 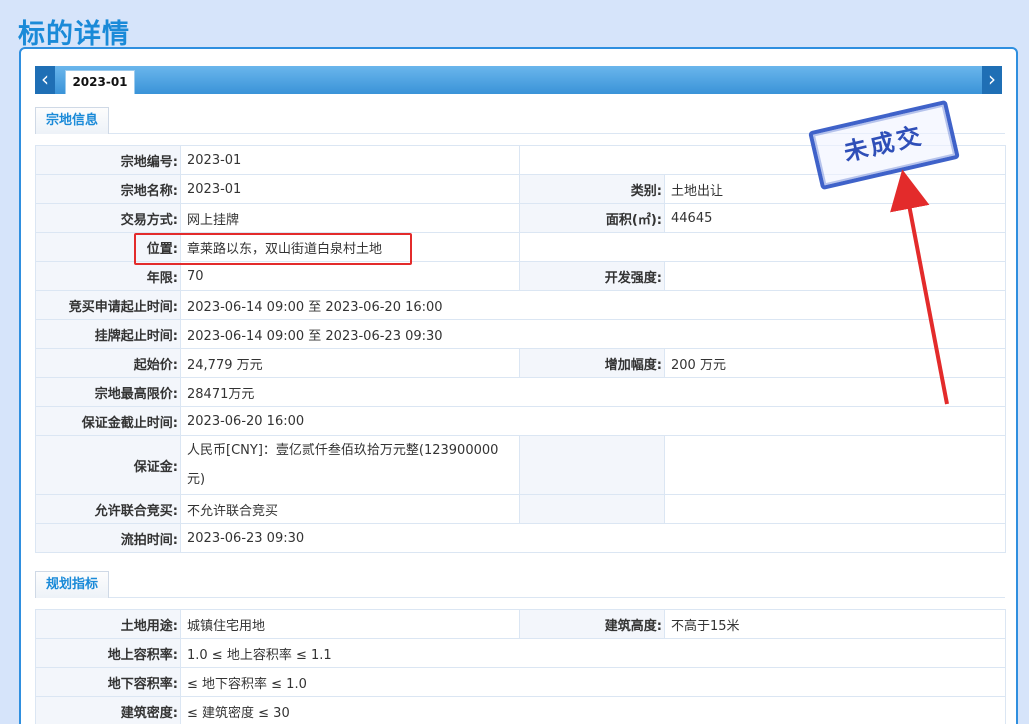 I want to click on tab-parcel: 2023-01, so click(x=100, y=82).